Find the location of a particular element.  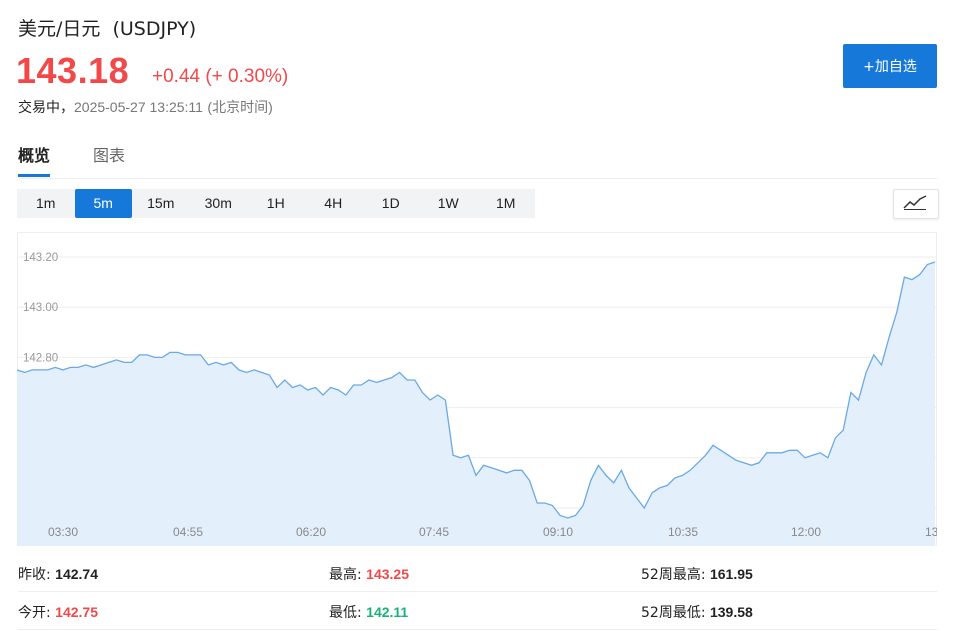

trading-status: 交易中，2025-05-27 13:25:11 (北京时间) is located at coordinates (145, 107).